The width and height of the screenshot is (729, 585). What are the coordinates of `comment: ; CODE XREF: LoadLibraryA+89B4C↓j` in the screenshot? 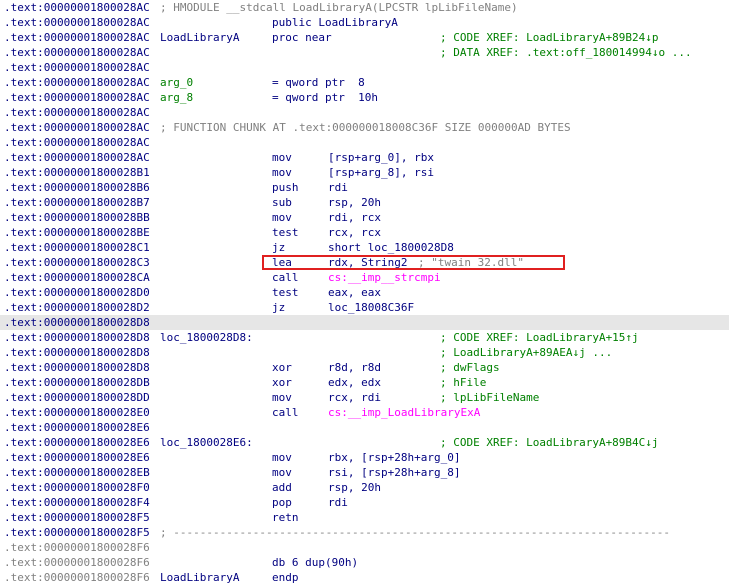 It's located at (549, 442).